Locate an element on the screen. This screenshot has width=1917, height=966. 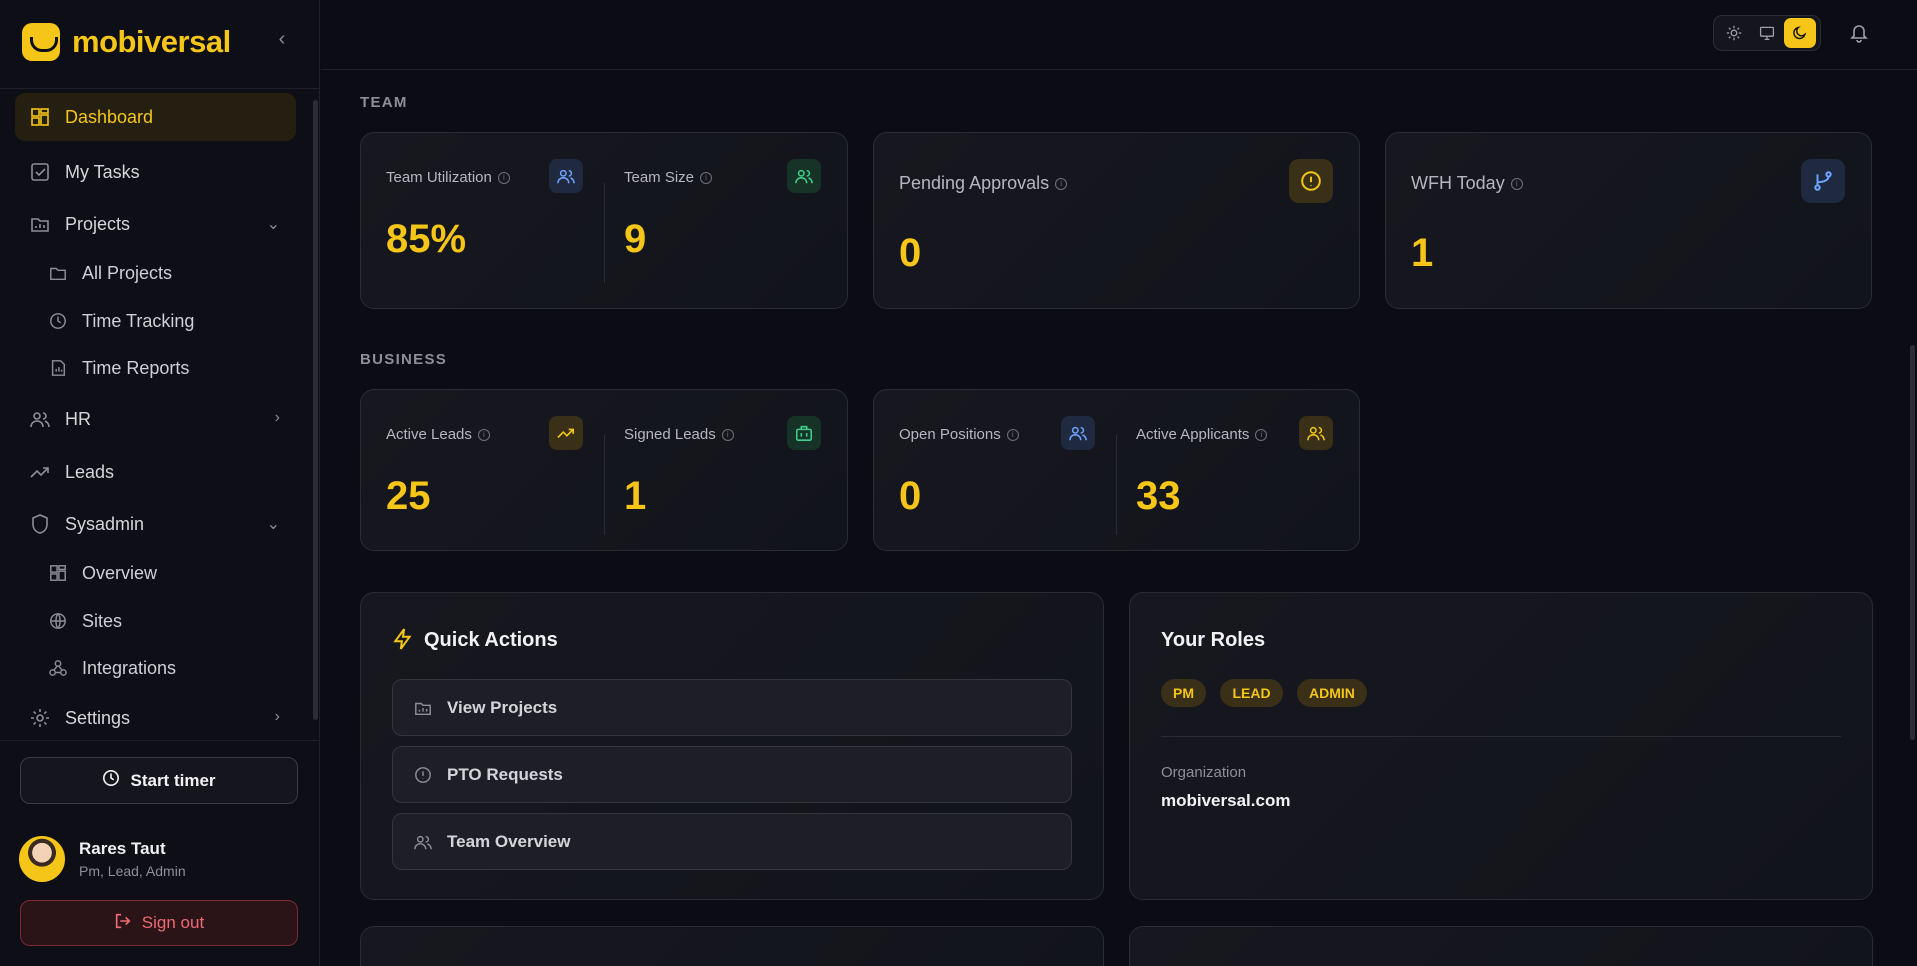
moon-icon is located at coordinates (1800, 33).